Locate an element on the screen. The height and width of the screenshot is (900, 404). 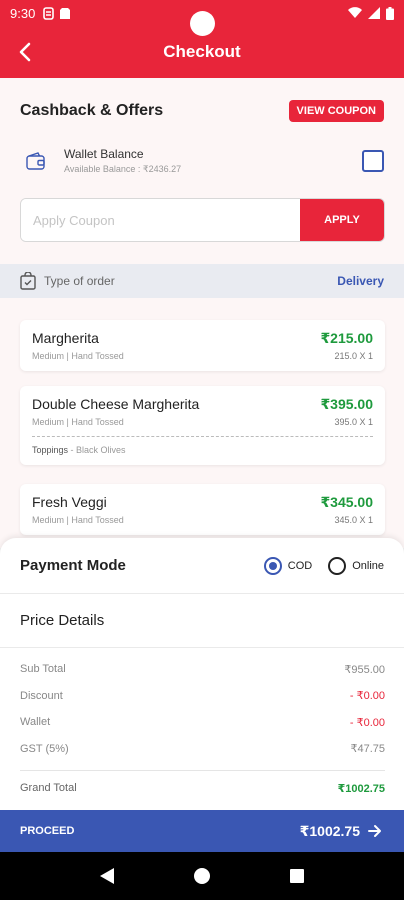
online-radio is located at coordinates (337, 565).